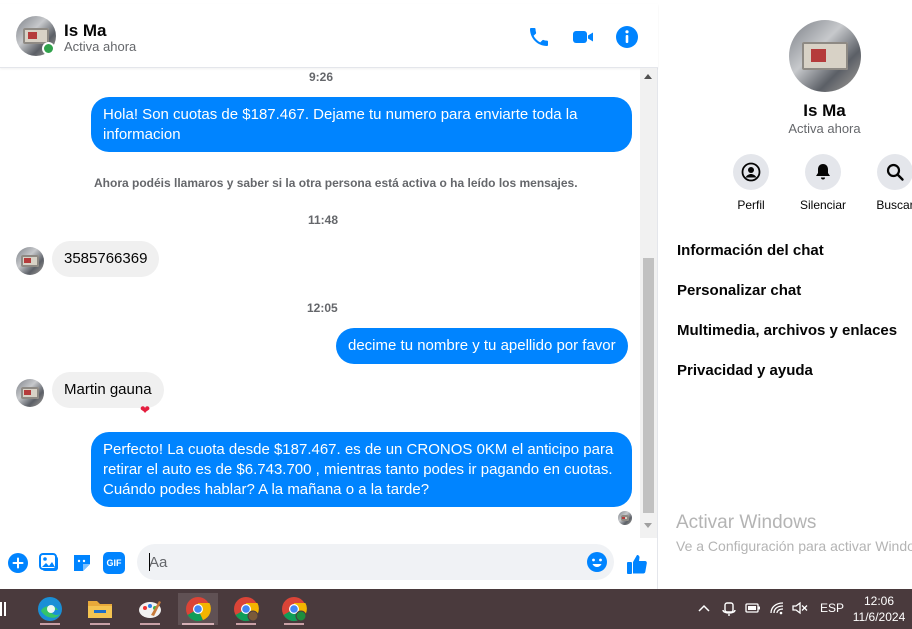  Describe the element at coordinates (648, 385) in the screenshot. I see `scroll-thumb` at that location.